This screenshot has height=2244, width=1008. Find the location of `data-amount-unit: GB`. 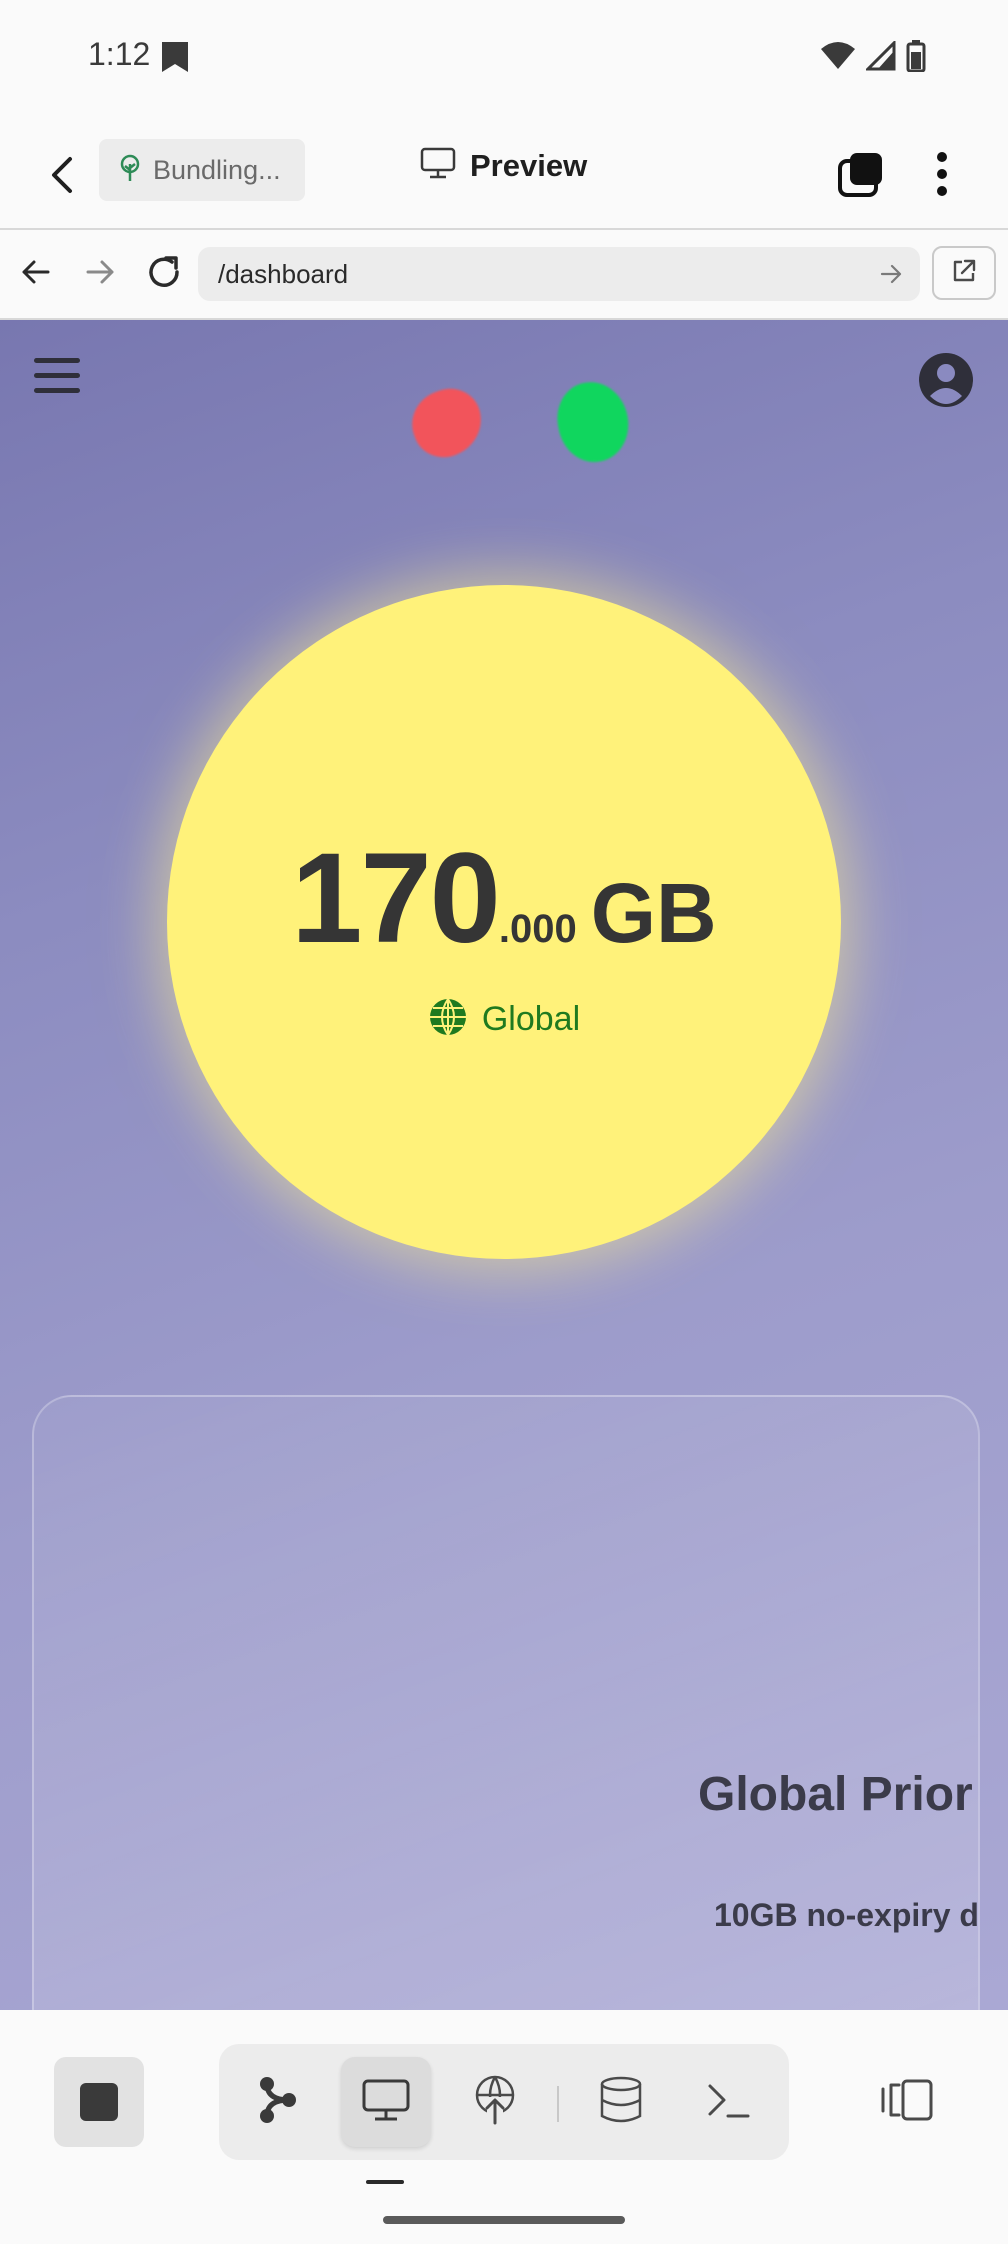

data-amount-unit: GB is located at coordinates (653, 913).